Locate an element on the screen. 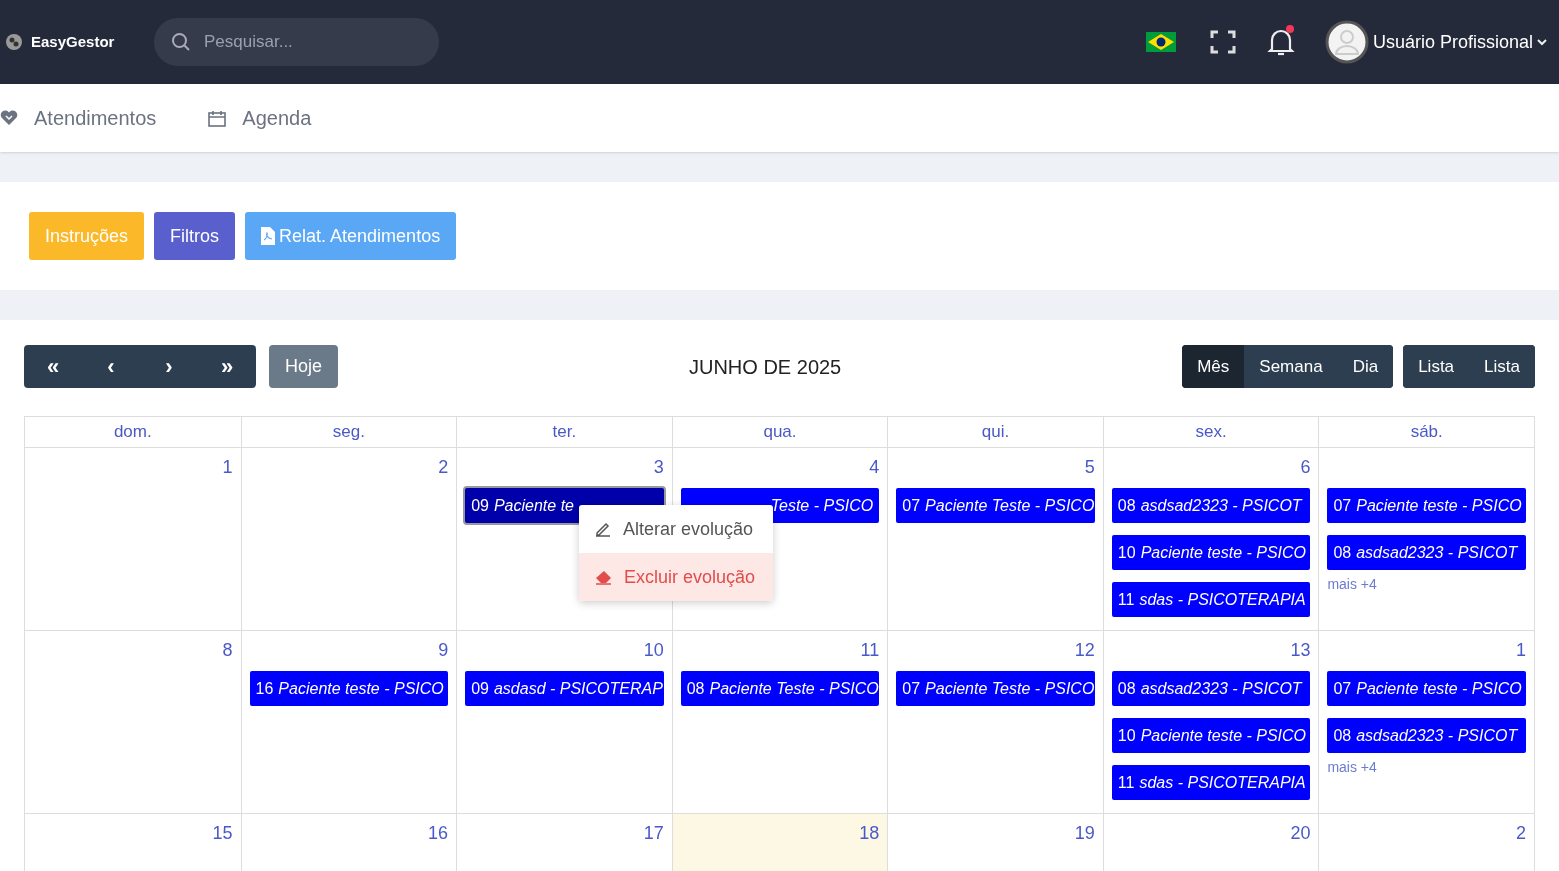 The width and height of the screenshot is (1559, 871). weekday-header: sex. is located at coordinates (1211, 432).